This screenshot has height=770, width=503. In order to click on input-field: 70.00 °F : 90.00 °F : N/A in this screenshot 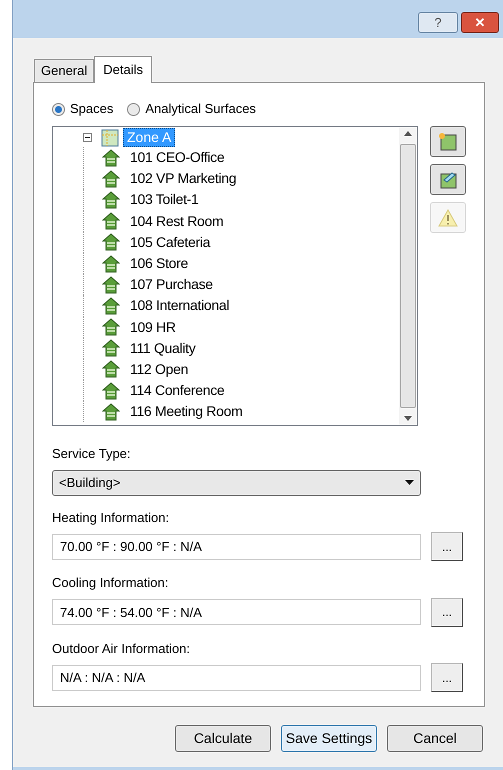, I will do `click(236, 547)`.